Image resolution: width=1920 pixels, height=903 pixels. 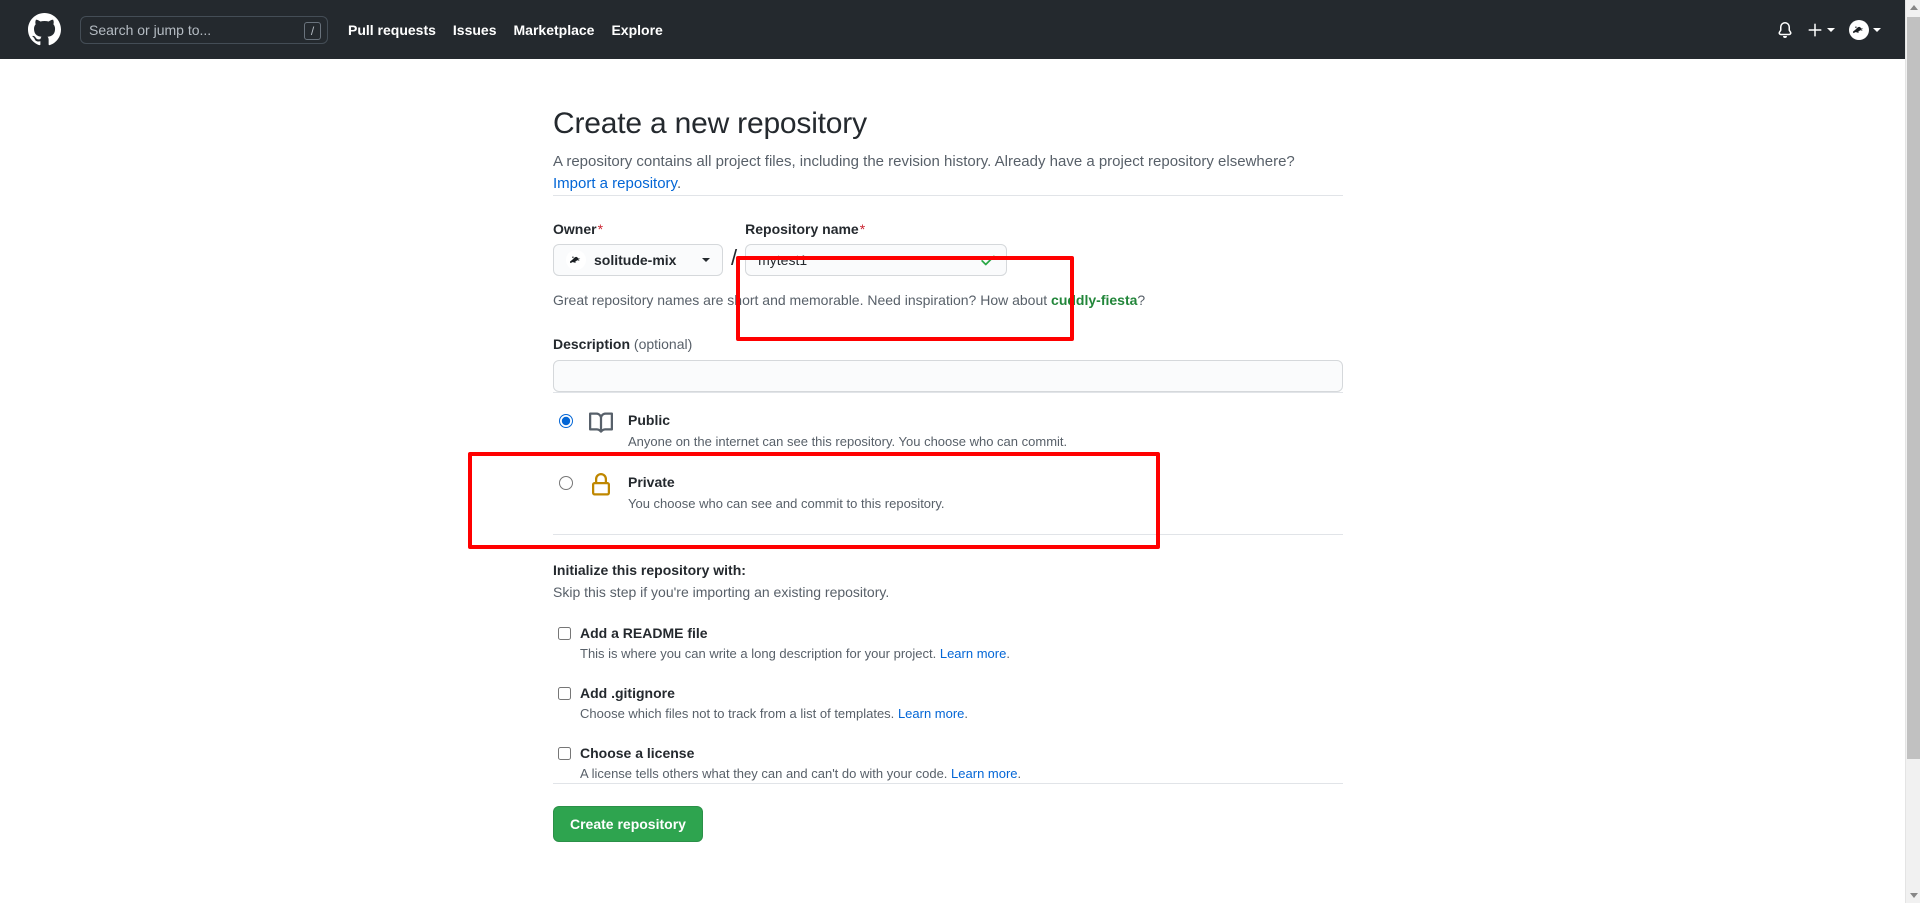 I want to click on create-repository-button: Create repository, so click(x=628, y=824).